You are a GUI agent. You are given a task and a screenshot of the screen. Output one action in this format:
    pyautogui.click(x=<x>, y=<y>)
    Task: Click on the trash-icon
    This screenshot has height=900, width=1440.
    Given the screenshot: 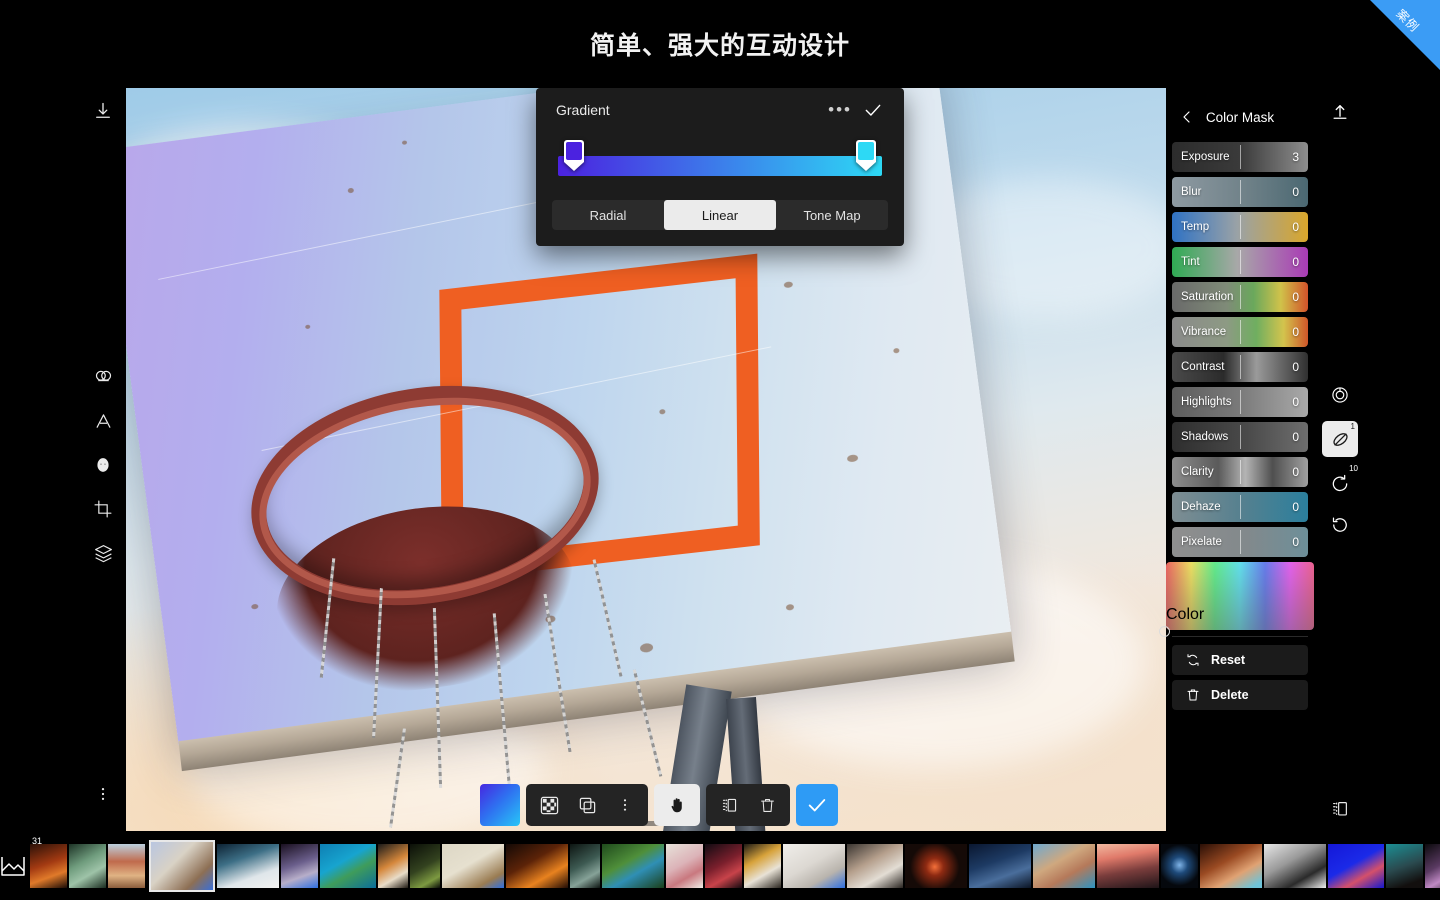 What is the action you would take?
    pyautogui.click(x=767, y=805)
    